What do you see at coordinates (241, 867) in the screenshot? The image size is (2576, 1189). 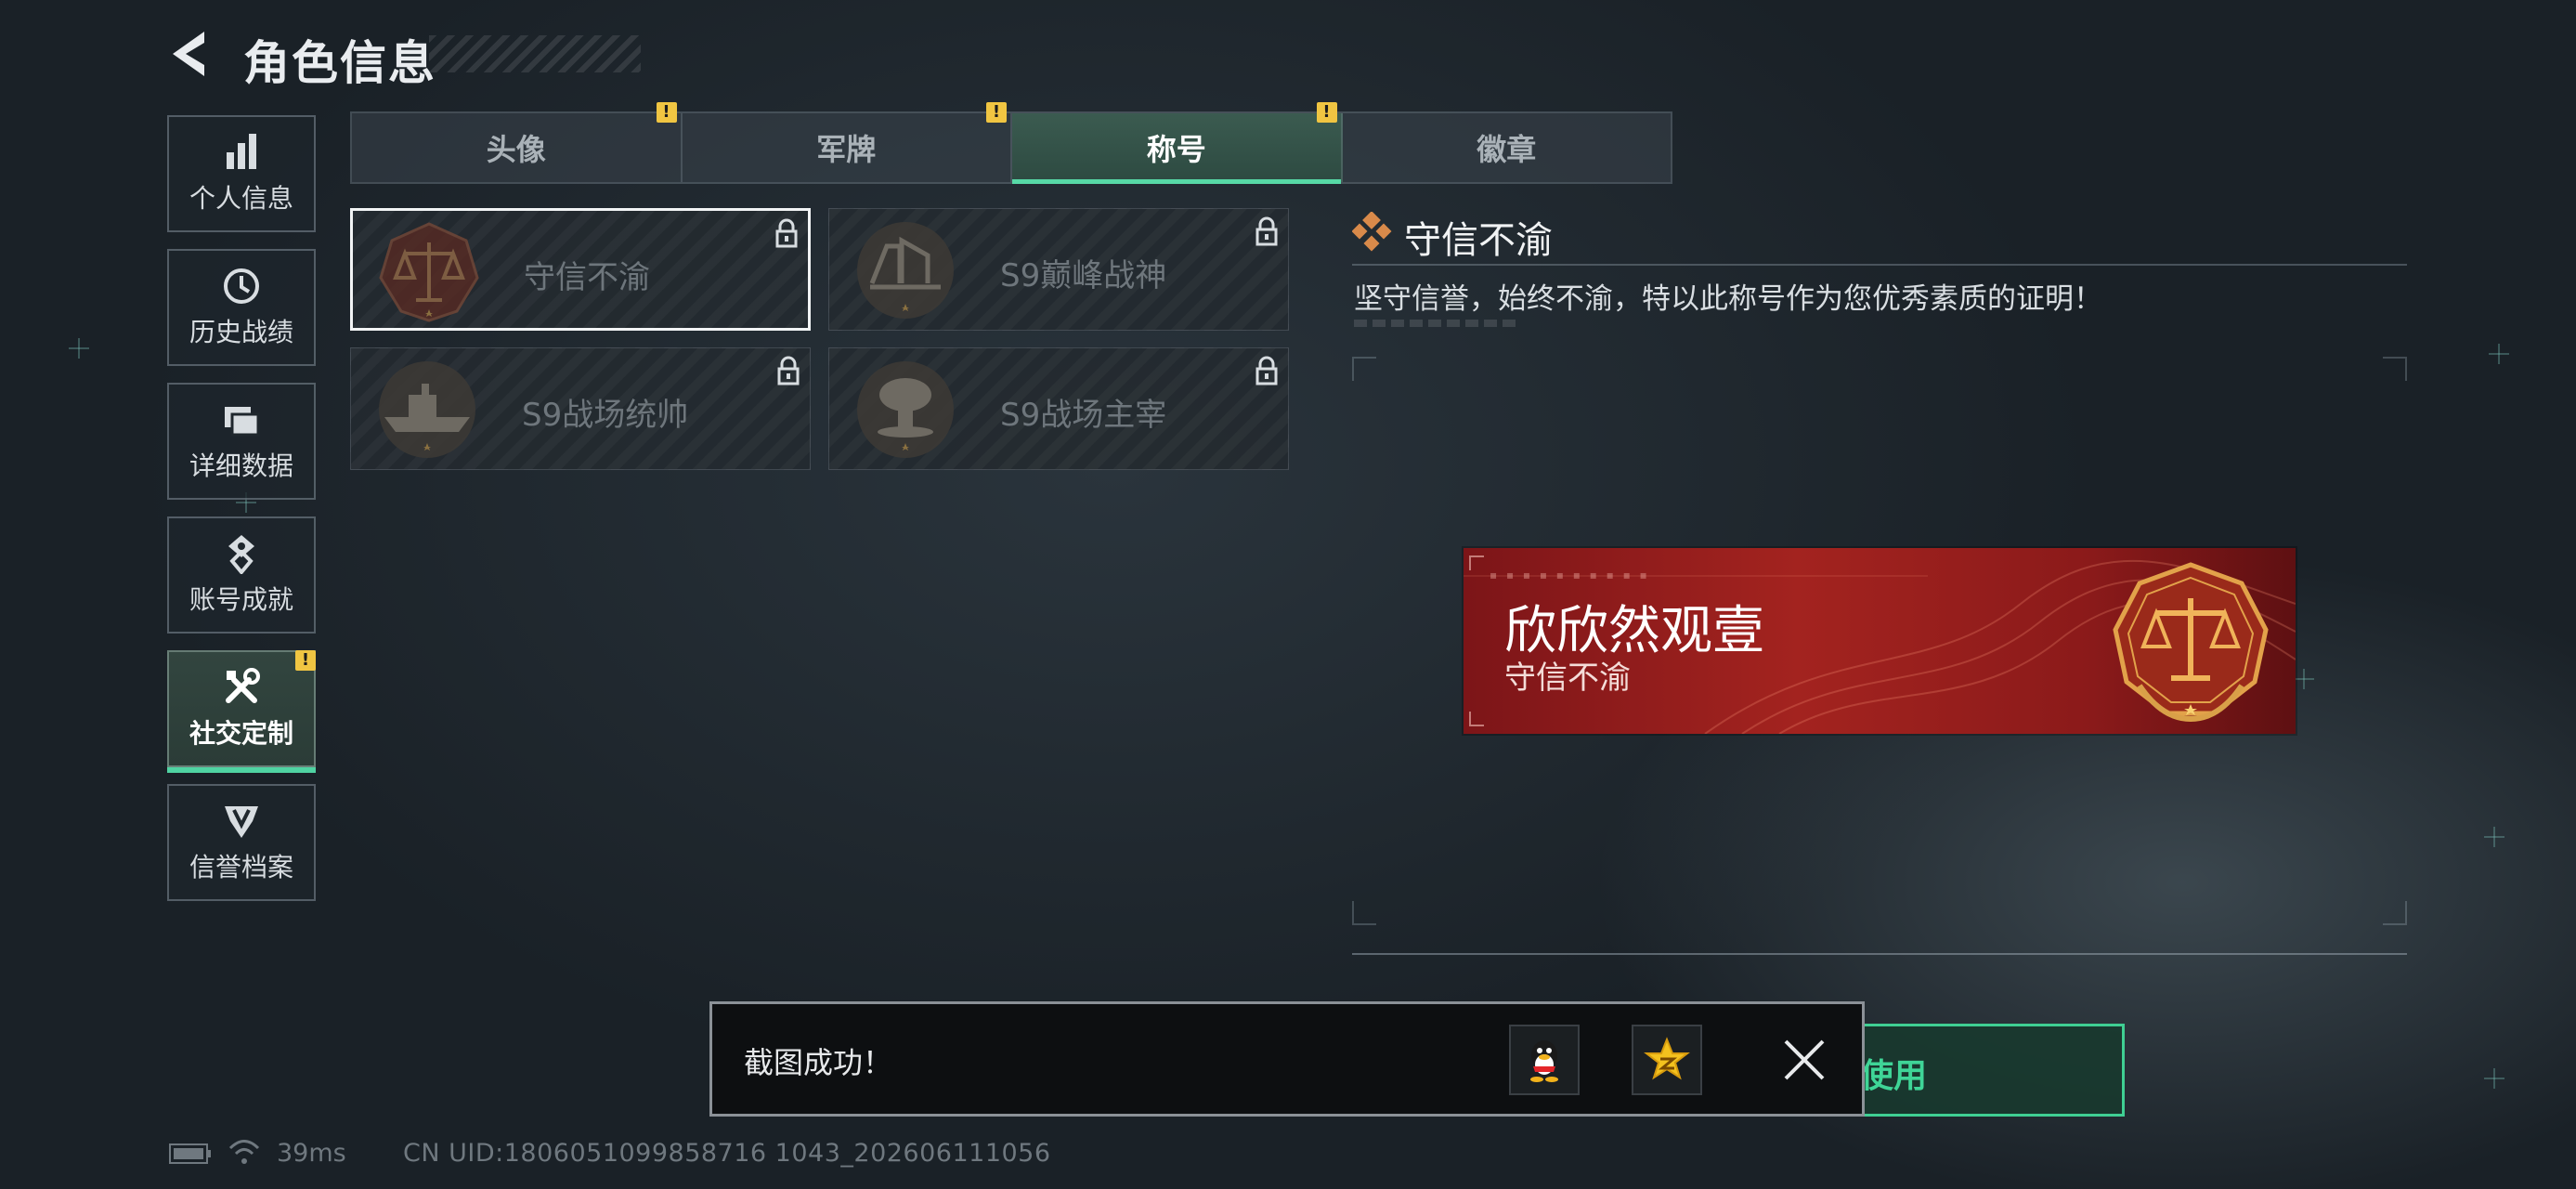 I see `sidebar-item-label: 信誉档案` at bounding box center [241, 867].